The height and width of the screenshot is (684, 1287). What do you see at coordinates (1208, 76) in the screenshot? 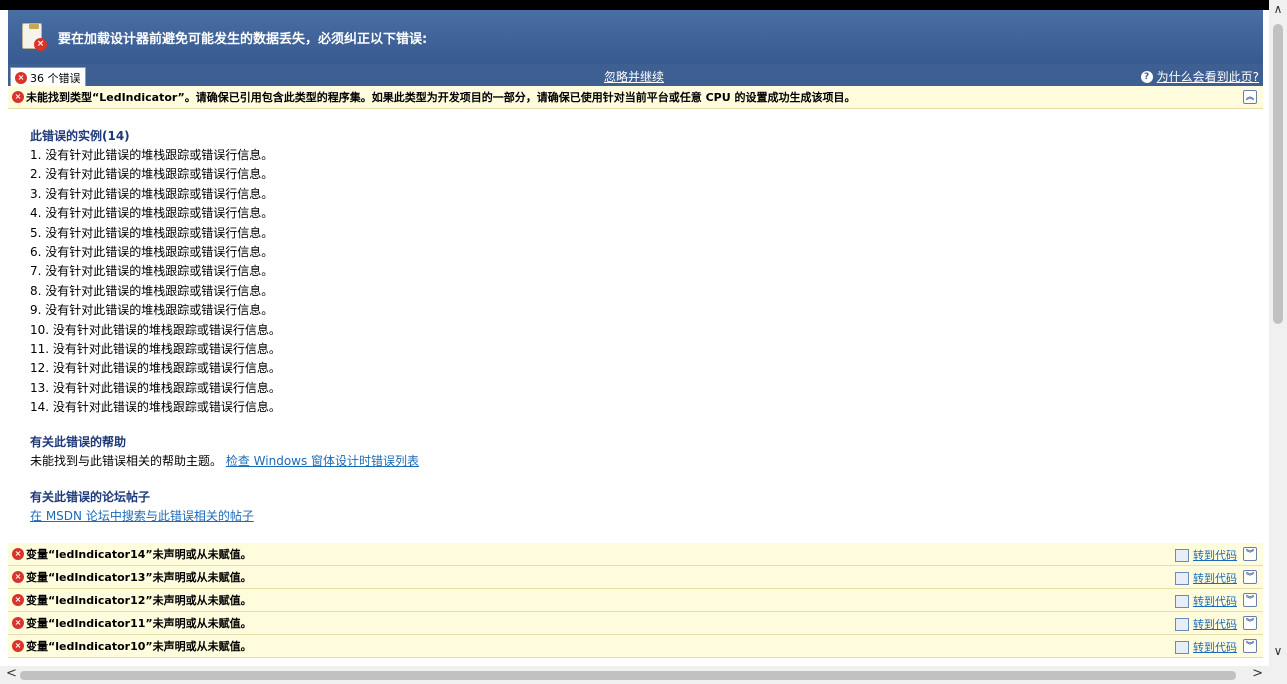
I see `why-link: 为什么会看到此页?` at bounding box center [1208, 76].